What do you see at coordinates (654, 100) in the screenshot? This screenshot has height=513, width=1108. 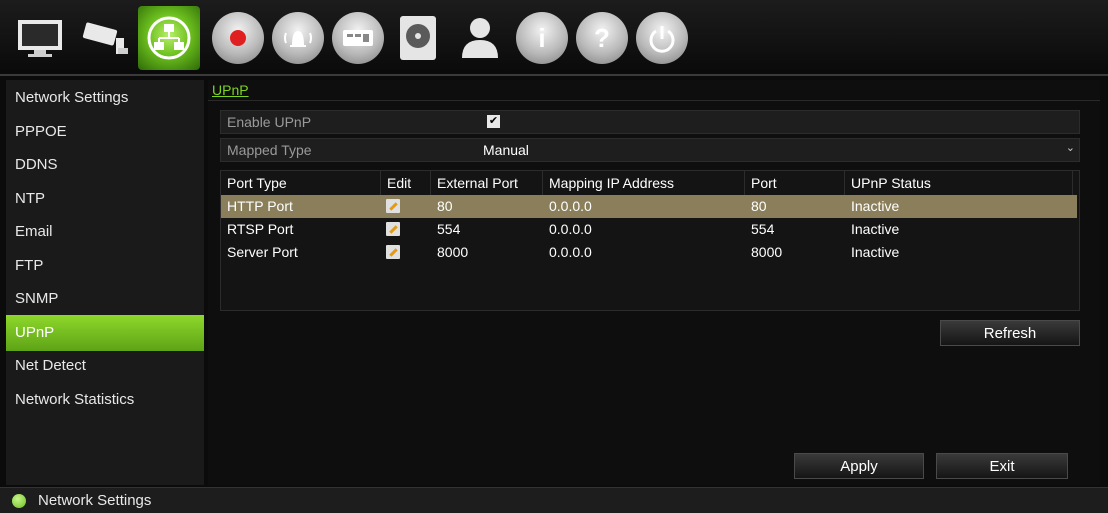 I see `breadcrumb-divider` at bounding box center [654, 100].